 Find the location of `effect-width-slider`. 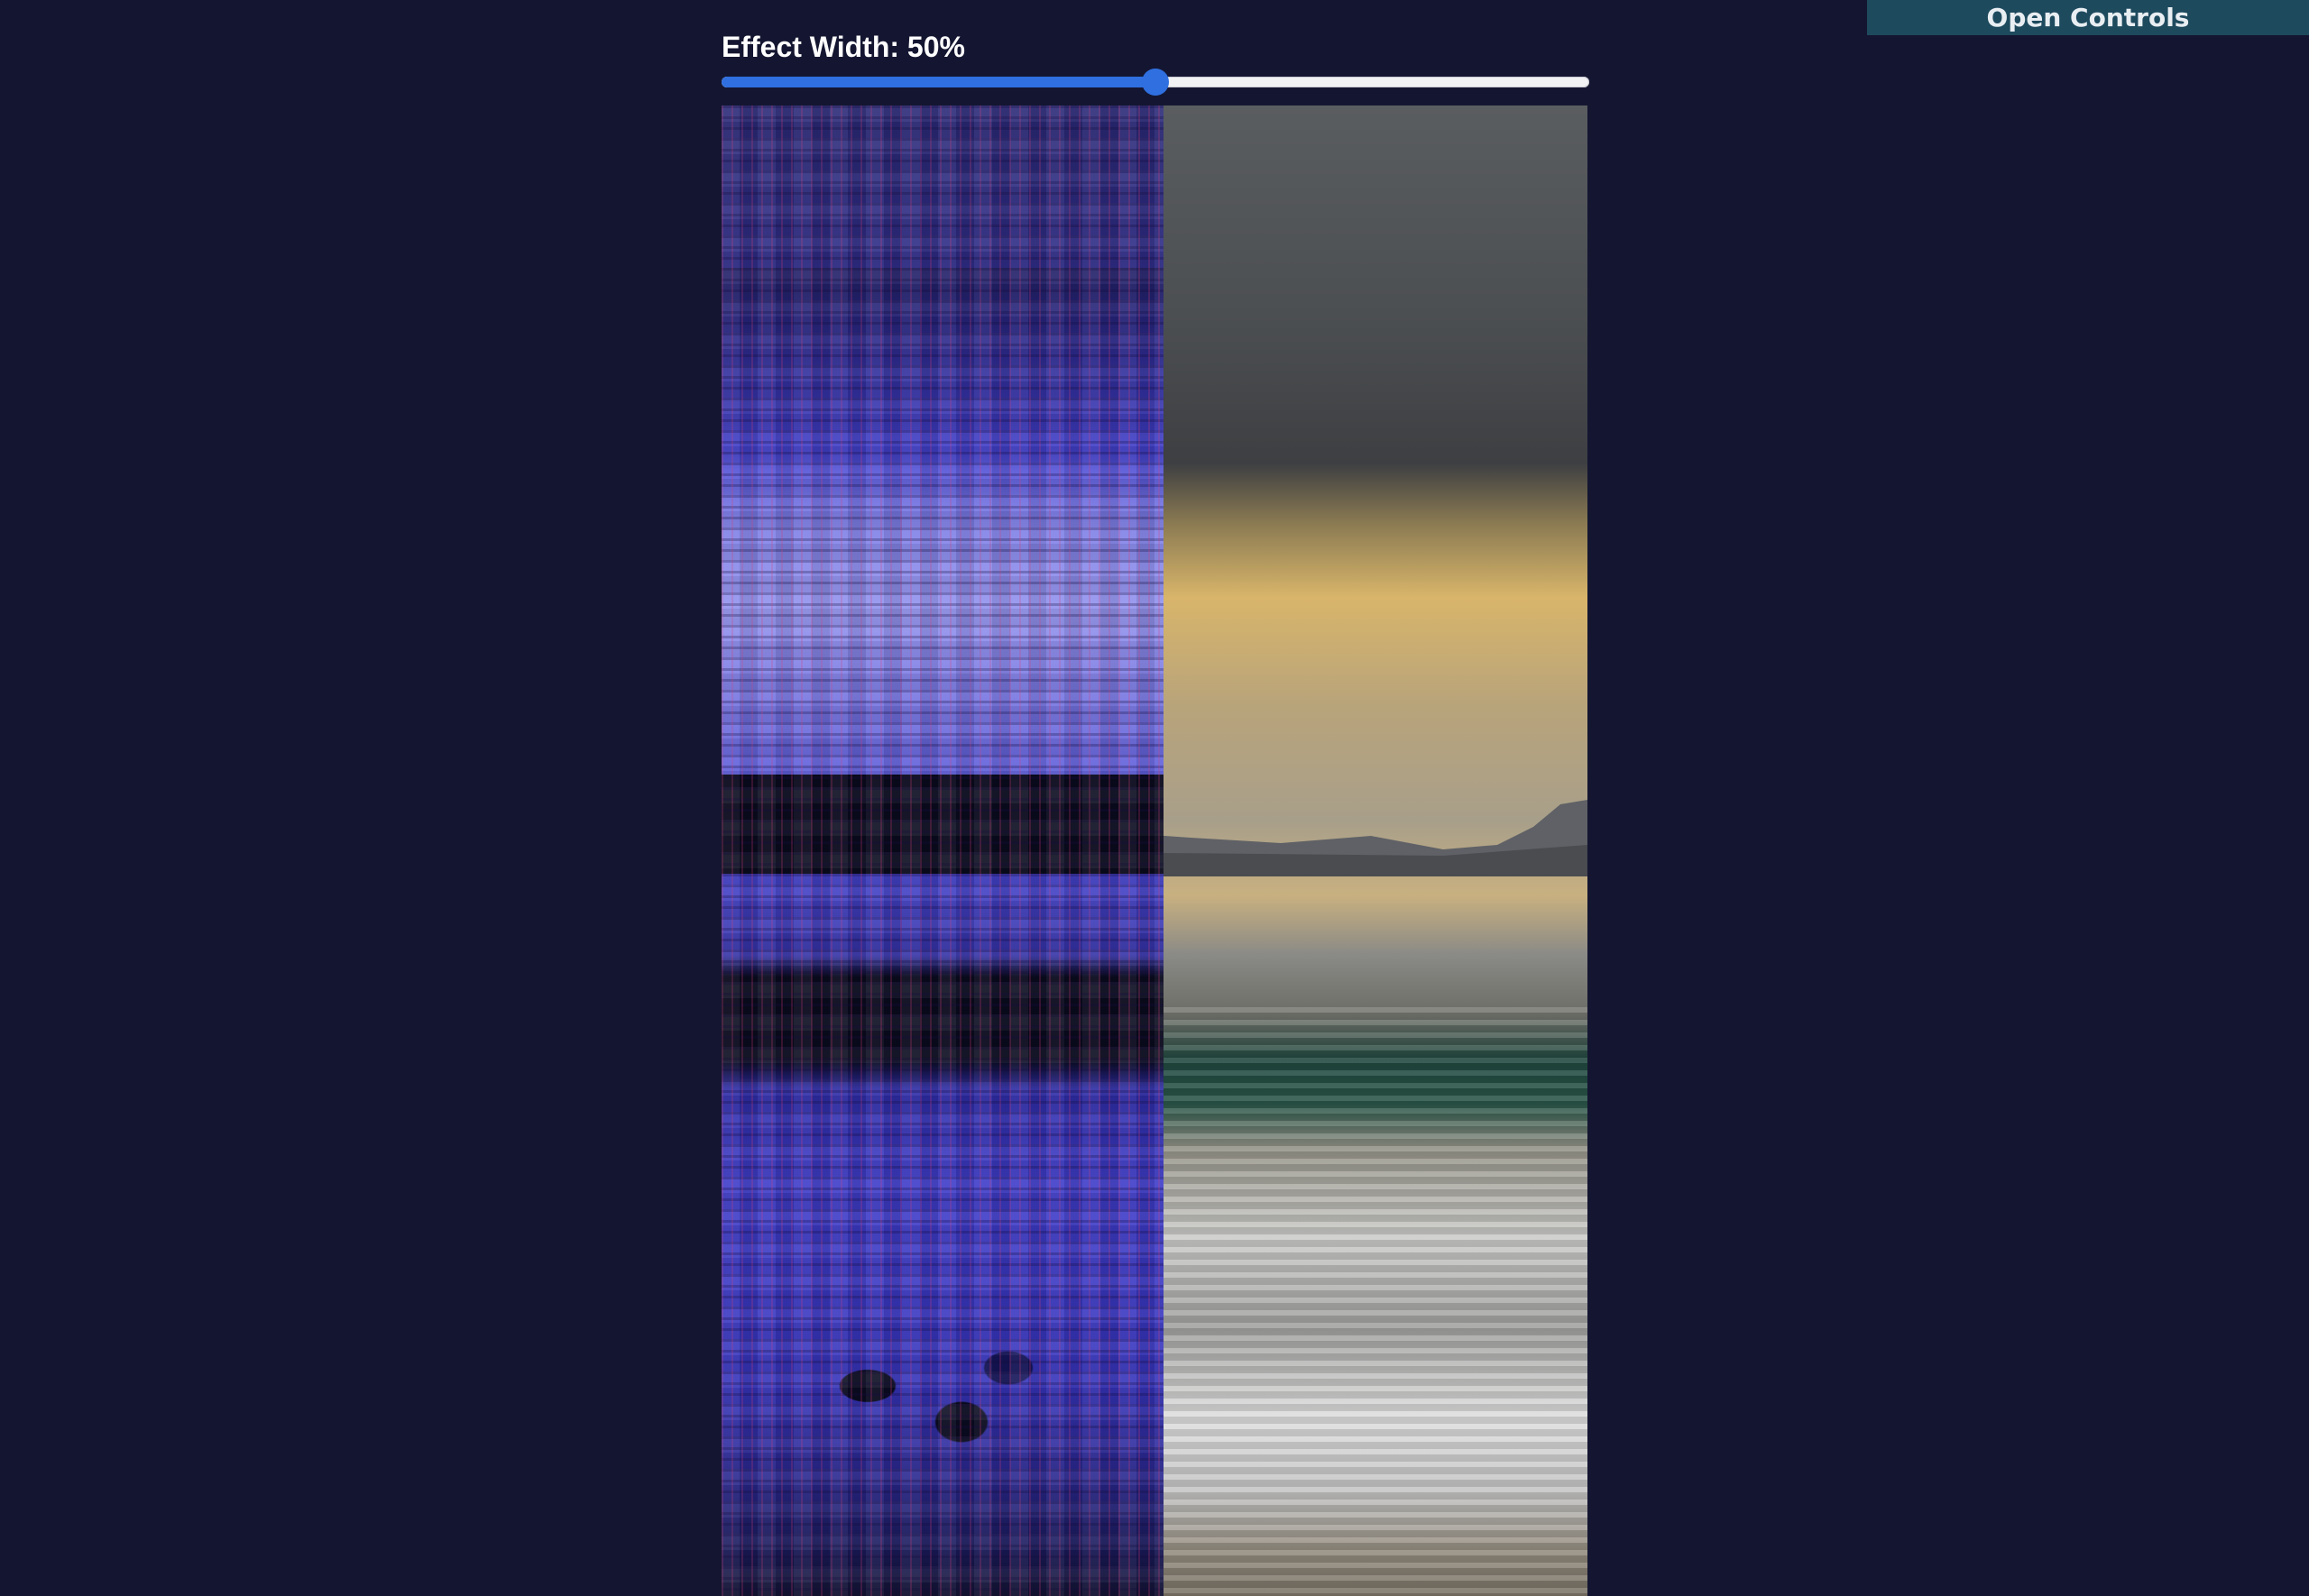

effect-width-slider is located at coordinates (1156, 82).